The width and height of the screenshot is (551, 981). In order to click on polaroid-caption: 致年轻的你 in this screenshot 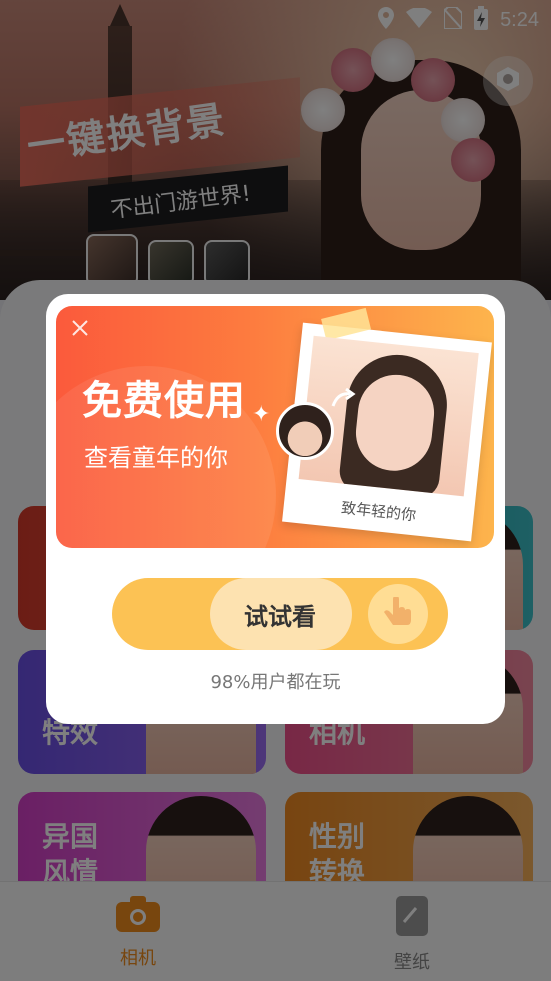, I will do `click(378, 511)`.